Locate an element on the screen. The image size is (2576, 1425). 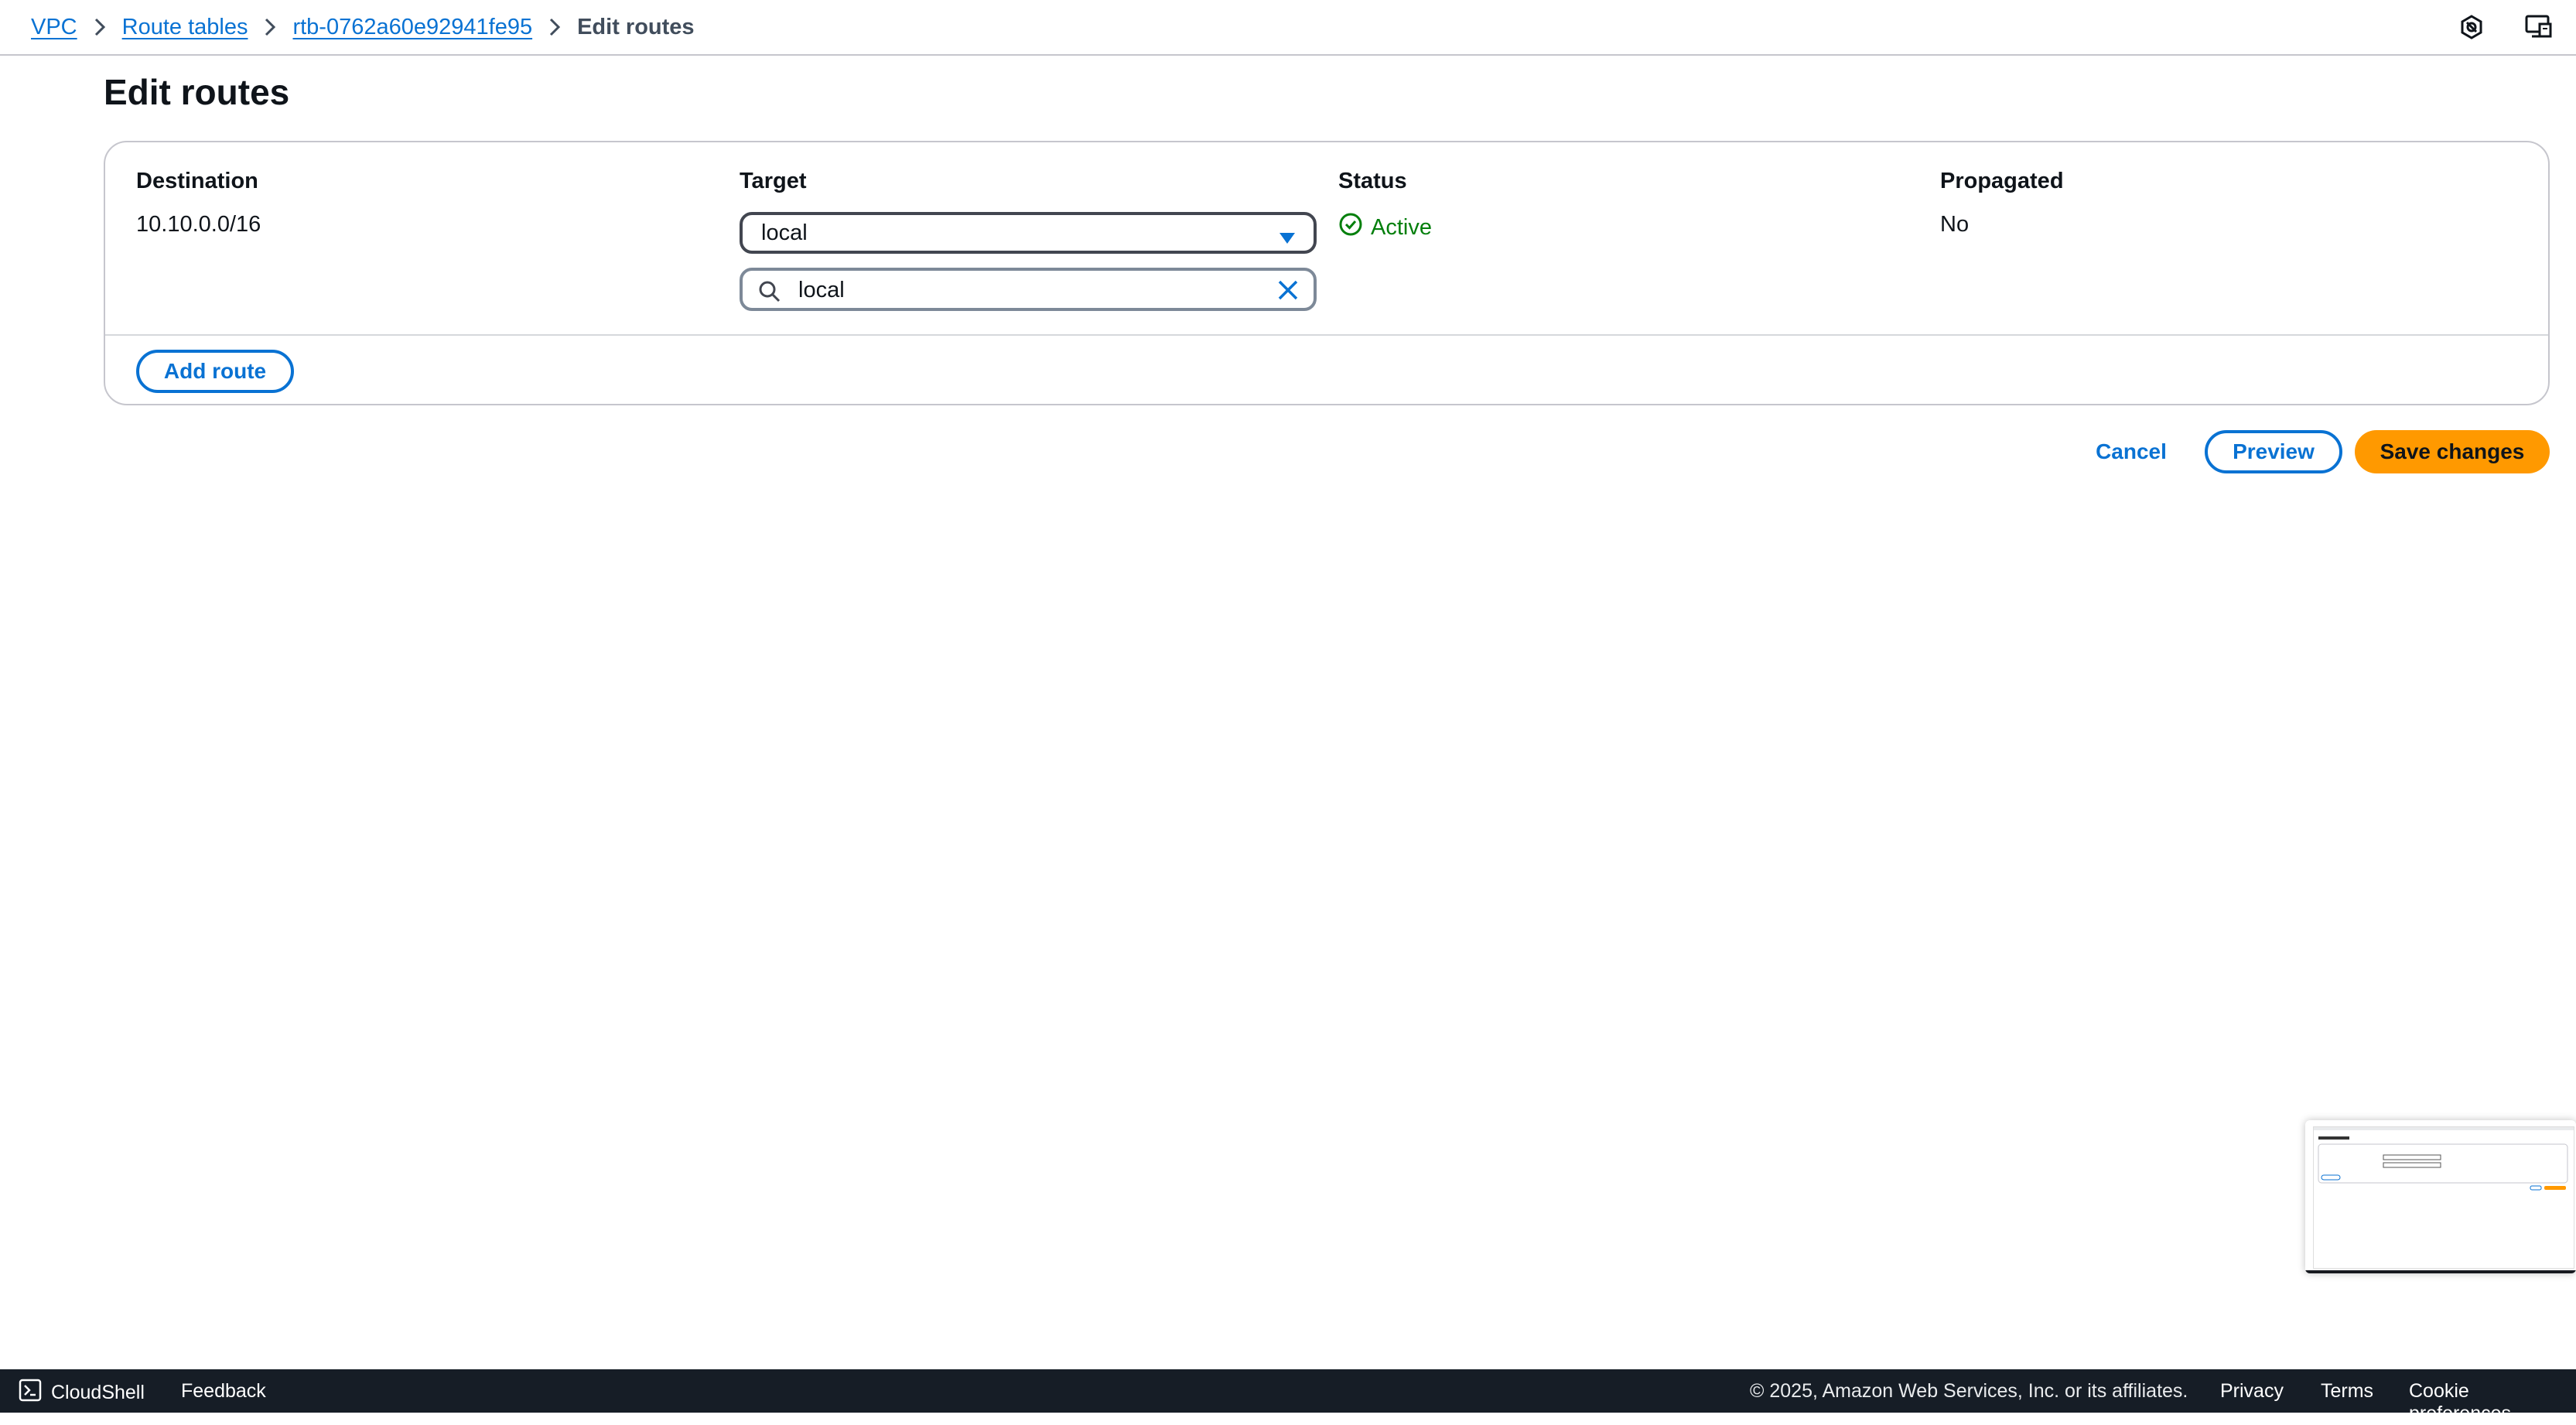
header-icon-group is located at coordinates (2505, 27).